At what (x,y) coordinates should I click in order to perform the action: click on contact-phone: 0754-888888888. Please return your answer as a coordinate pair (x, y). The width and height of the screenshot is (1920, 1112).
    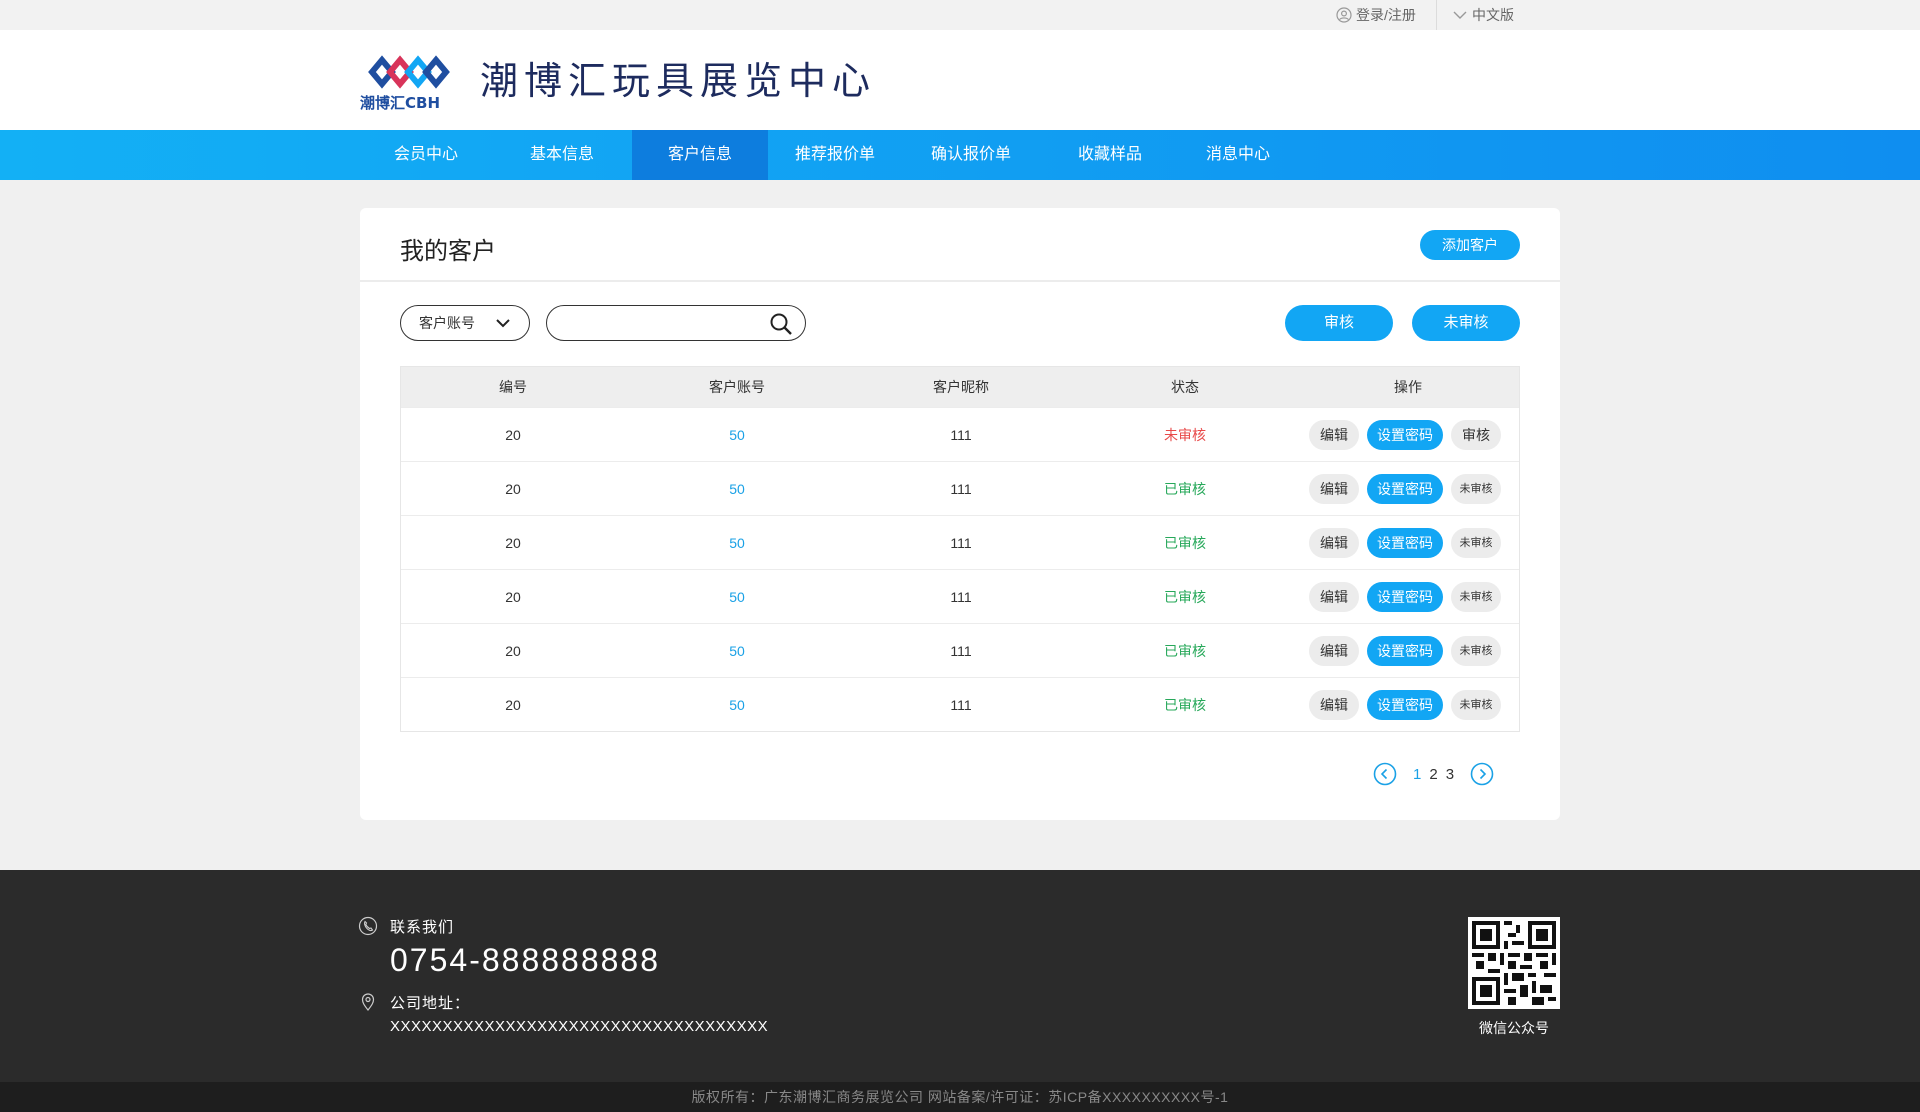
    Looking at the image, I should click on (525, 960).